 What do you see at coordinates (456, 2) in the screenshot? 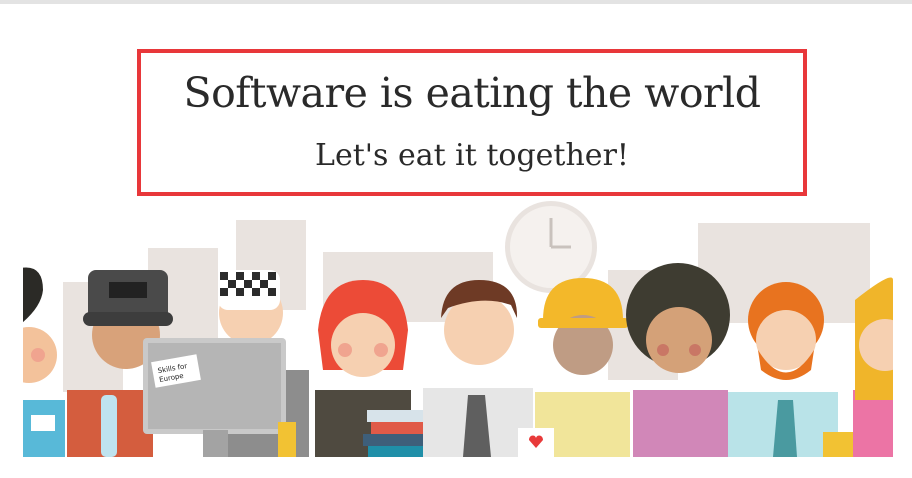
I see `top-divider` at bounding box center [456, 2].